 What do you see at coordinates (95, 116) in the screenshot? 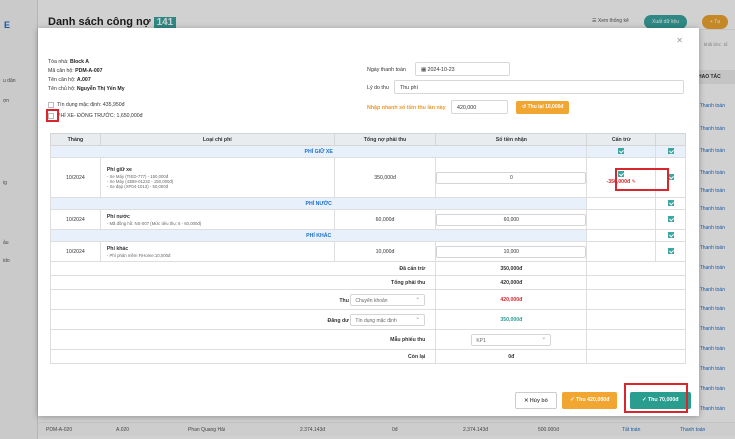
I see `prepaid-fee-option: PHÍ XE- ĐÓNG TRƯỚC: 1,650,000đ` at bounding box center [95, 116].